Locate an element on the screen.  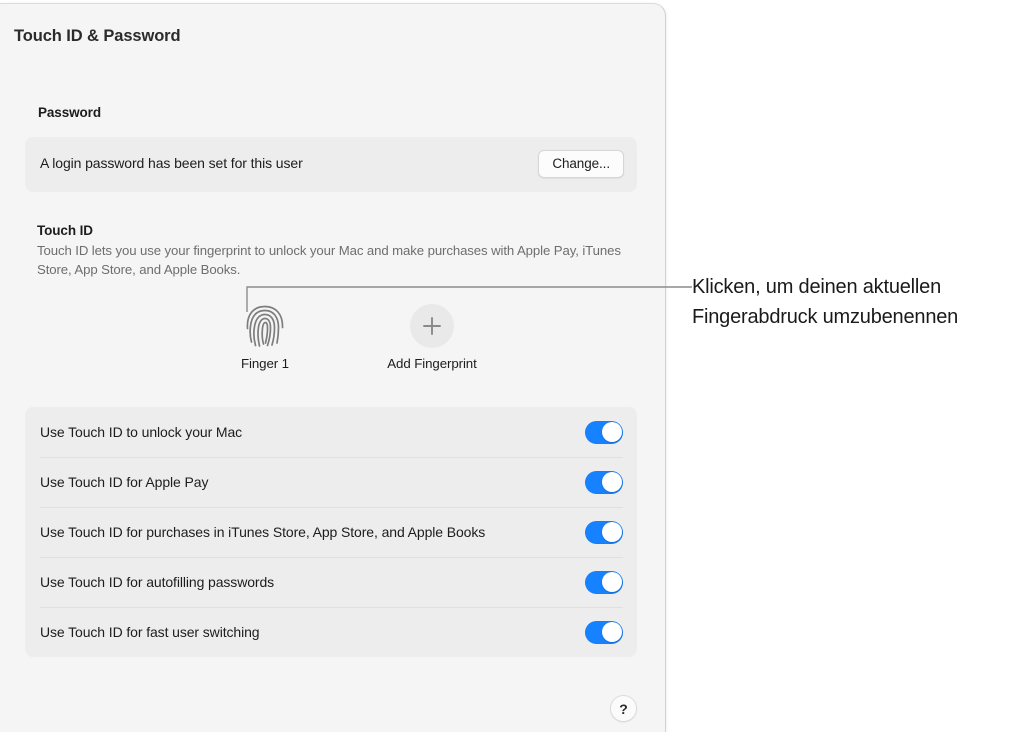
option-label: Use Touch ID for Apple Pay is located at coordinates (124, 481).